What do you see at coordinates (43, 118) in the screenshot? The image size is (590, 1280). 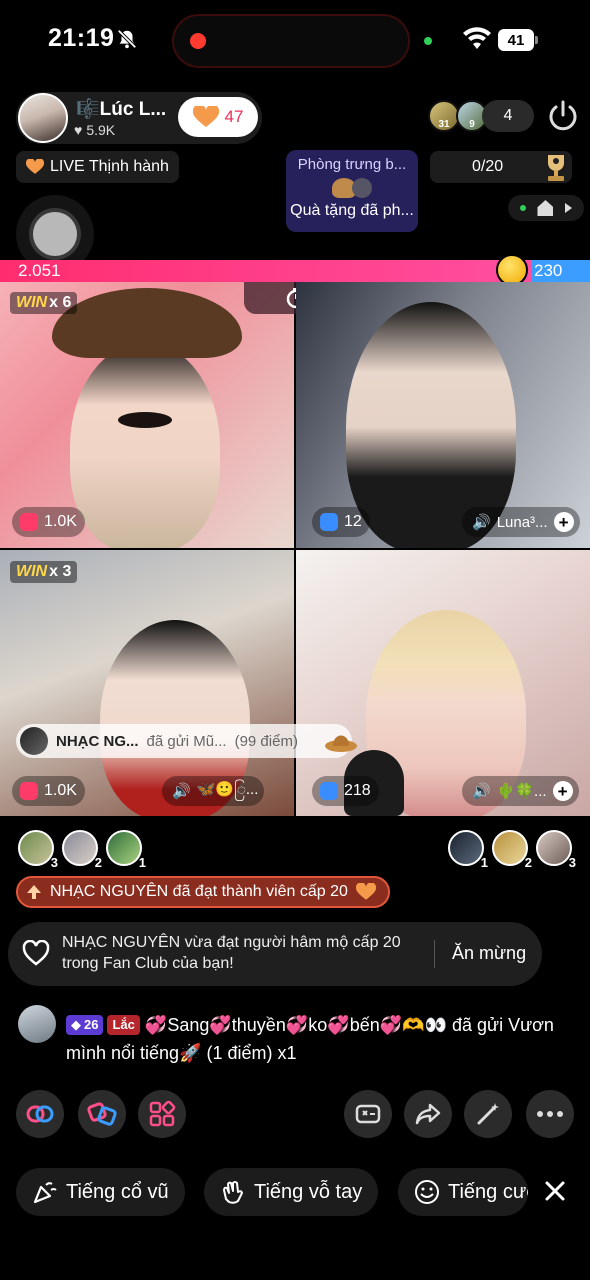 I see `host-avatar` at bounding box center [43, 118].